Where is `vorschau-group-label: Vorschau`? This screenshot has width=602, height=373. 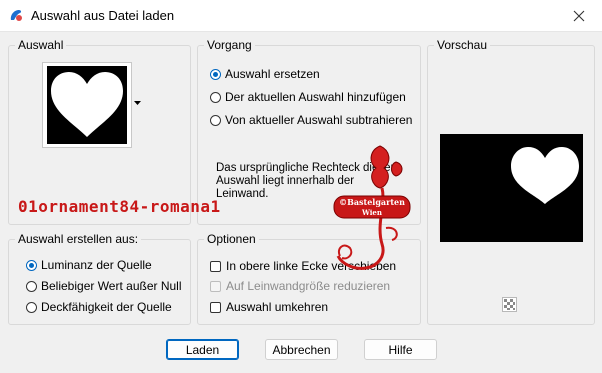 vorschau-group-label: Vorschau is located at coordinates (462, 45).